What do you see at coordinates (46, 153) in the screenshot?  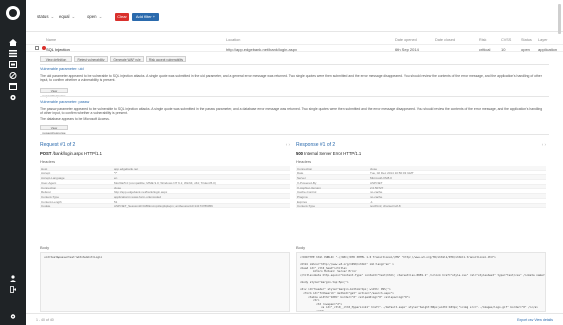 I see `request-method: POST` at bounding box center [46, 153].